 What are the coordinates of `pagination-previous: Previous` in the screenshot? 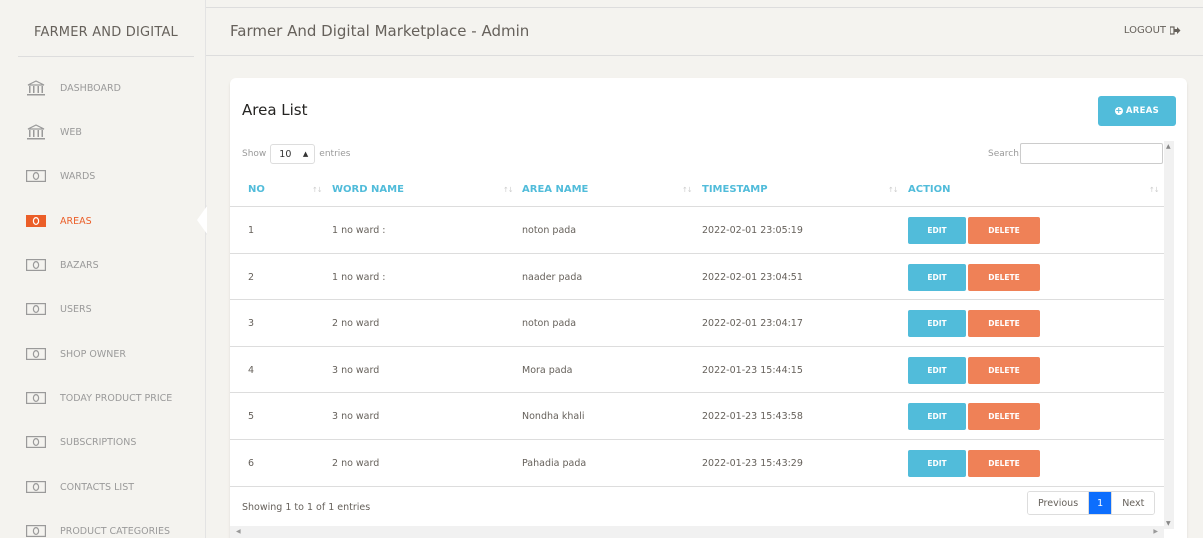 It's located at (1058, 503).